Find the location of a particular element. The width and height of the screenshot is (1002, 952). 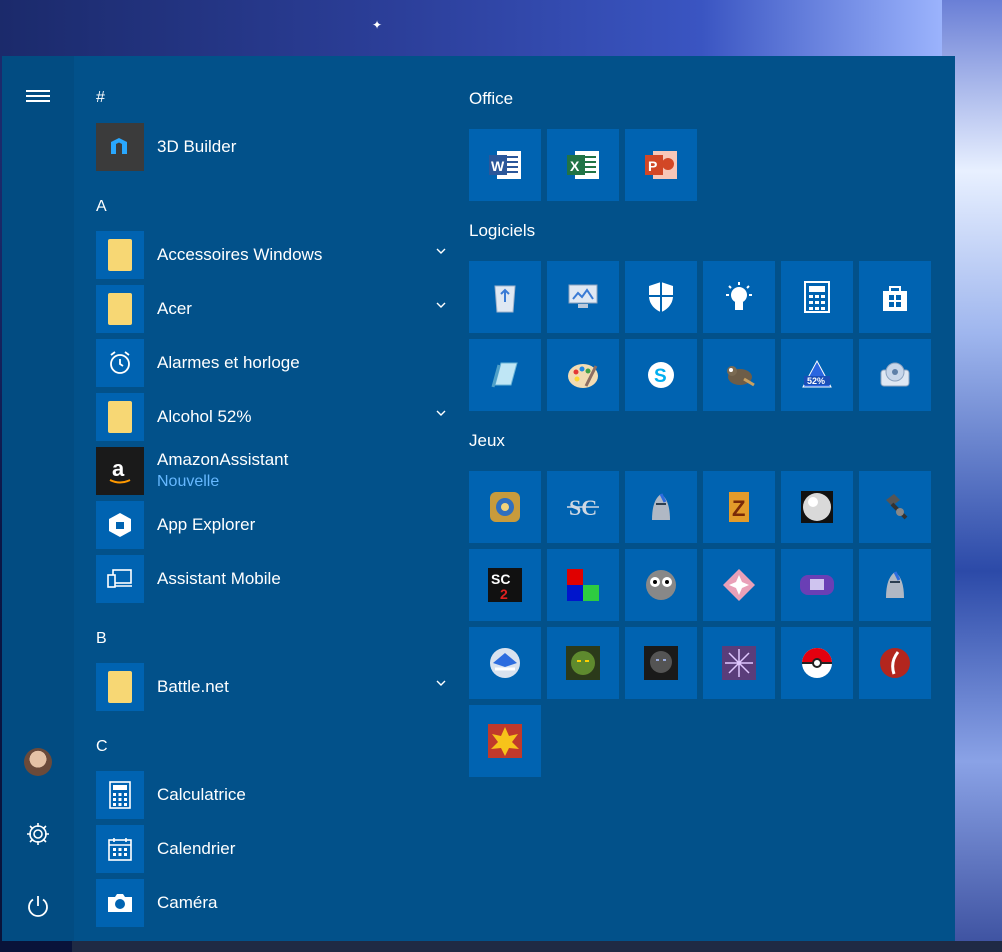

tile-store is located at coordinates (895, 297).